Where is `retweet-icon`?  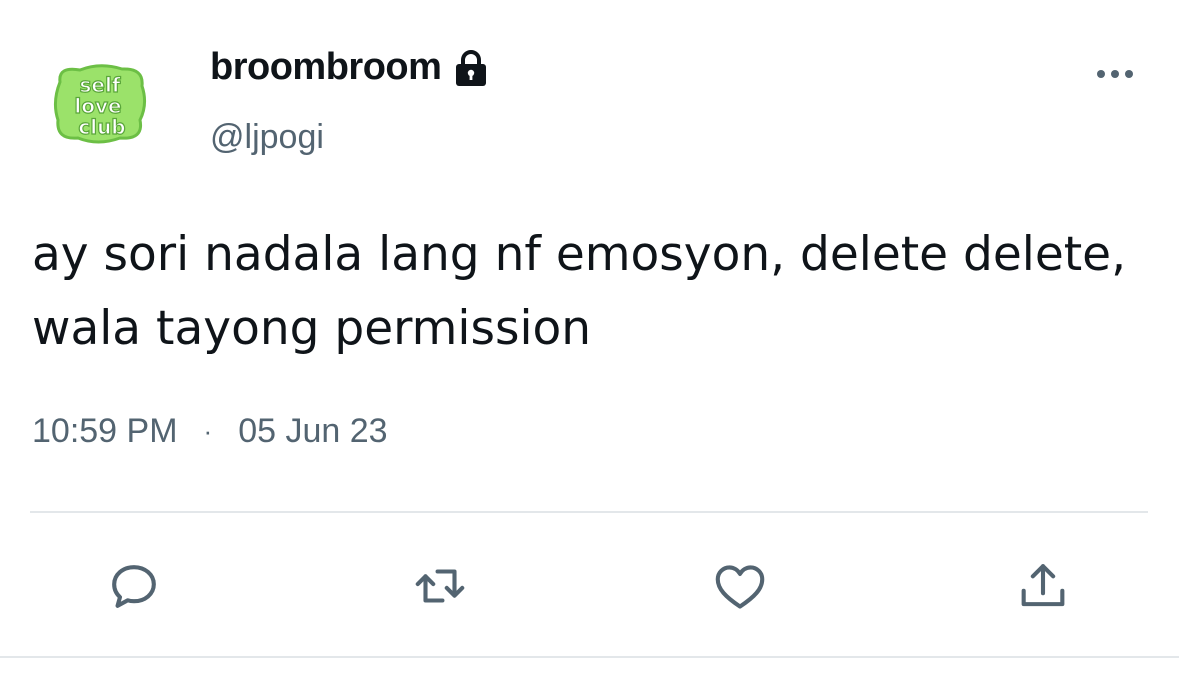
retweet-icon is located at coordinates (440, 586).